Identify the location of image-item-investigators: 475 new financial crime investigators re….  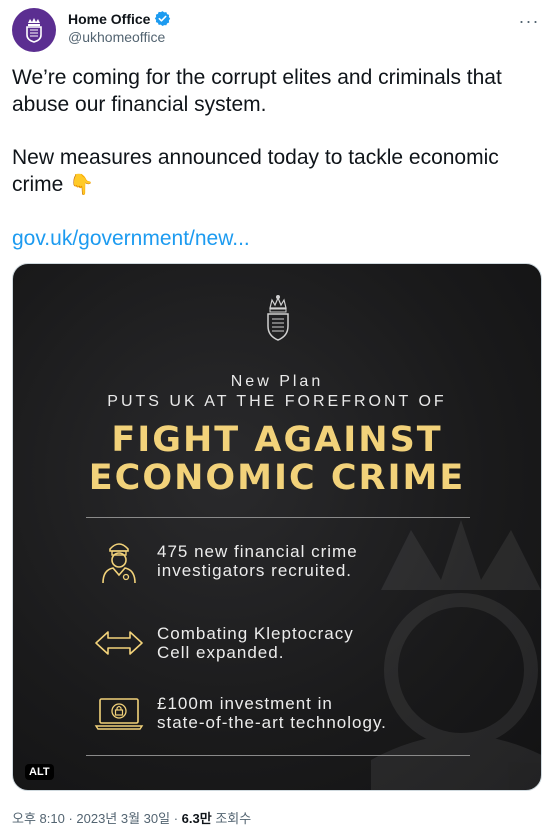
(288, 561).